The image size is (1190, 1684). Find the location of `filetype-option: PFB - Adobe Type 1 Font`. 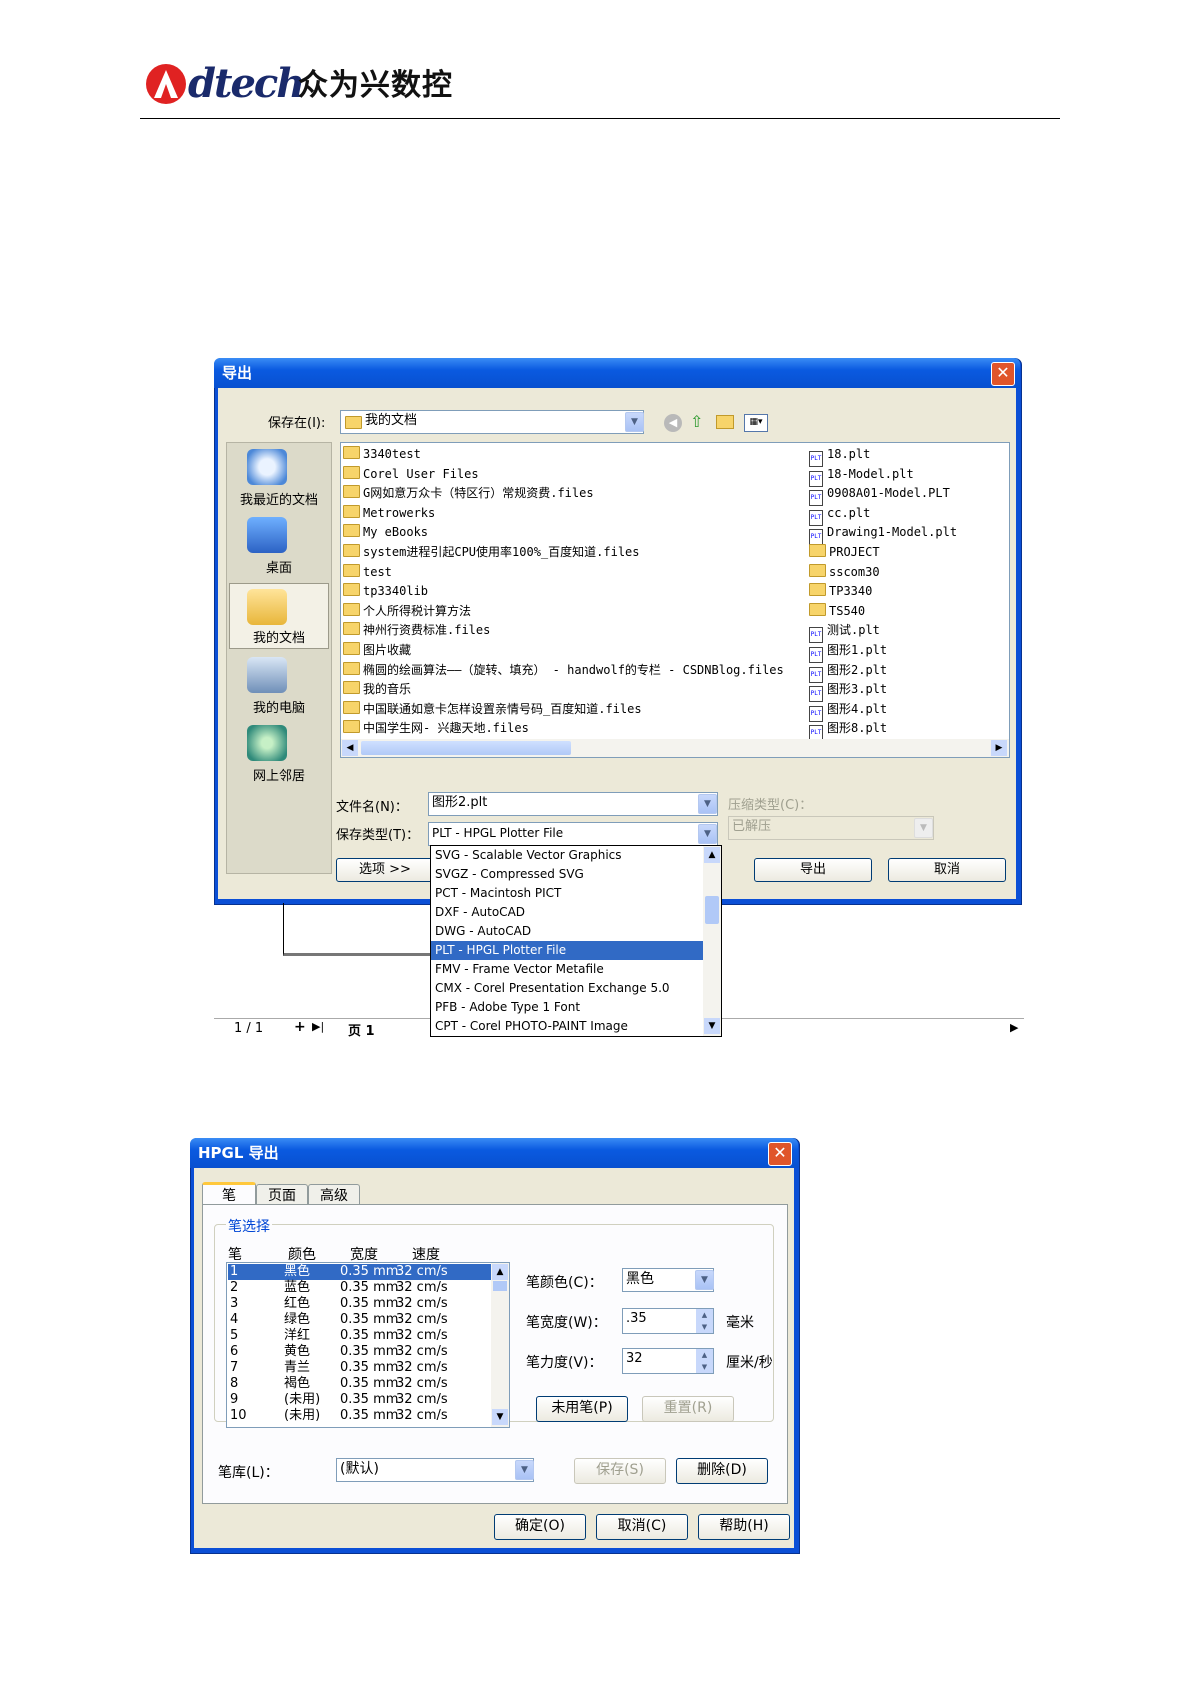

filetype-option: PFB - Adobe Type 1 Font is located at coordinates (567, 1007).